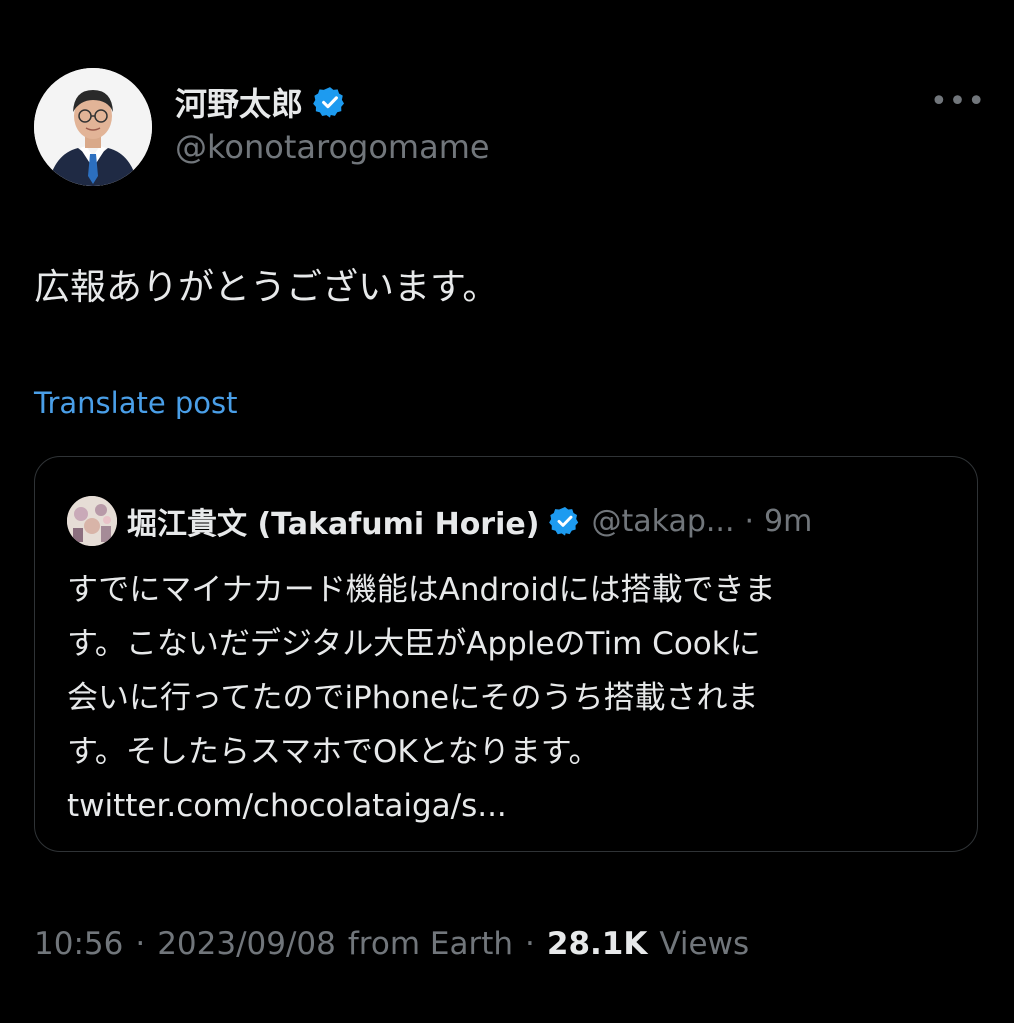  What do you see at coordinates (333, 752) in the screenshot?
I see `quoted-text-line: す。そしたらスマホでOKとなります。` at bounding box center [333, 752].